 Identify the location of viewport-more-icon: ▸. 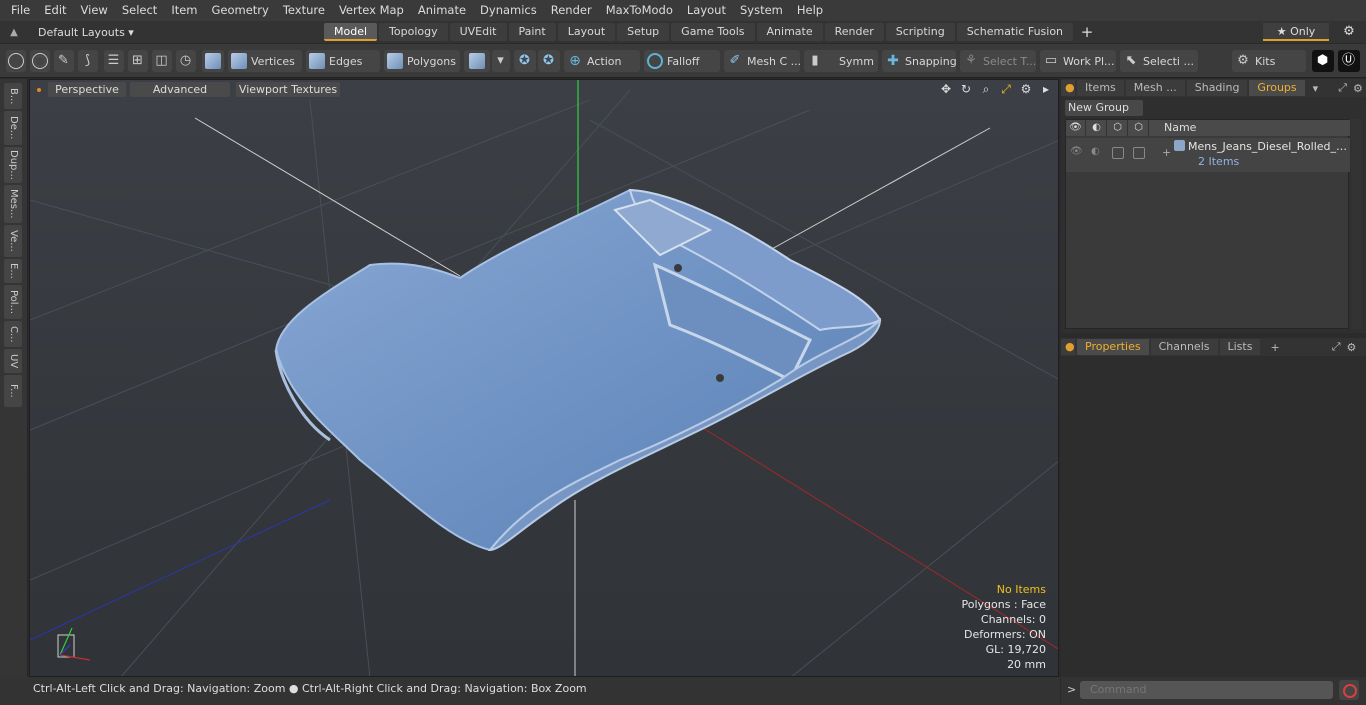
(1046, 89).